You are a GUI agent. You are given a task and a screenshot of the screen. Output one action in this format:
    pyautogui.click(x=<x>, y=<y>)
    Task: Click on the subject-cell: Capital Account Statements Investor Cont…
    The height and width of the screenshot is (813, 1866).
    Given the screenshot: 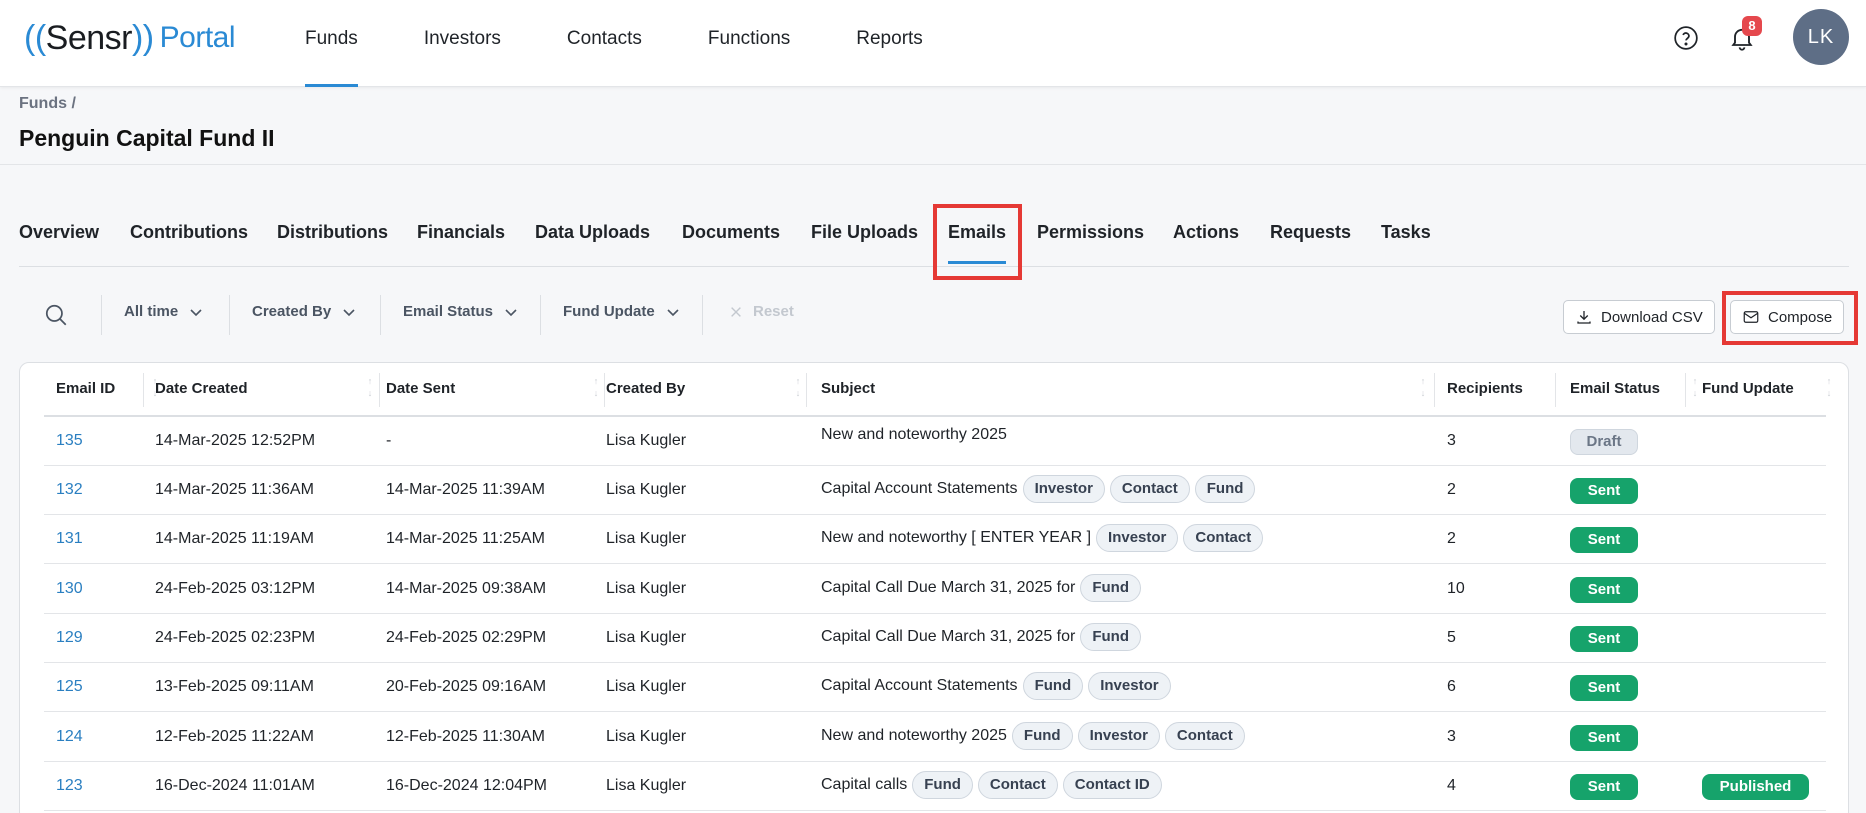 What is the action you would take?
    pyautogui.click(x=1038, y=489)
    